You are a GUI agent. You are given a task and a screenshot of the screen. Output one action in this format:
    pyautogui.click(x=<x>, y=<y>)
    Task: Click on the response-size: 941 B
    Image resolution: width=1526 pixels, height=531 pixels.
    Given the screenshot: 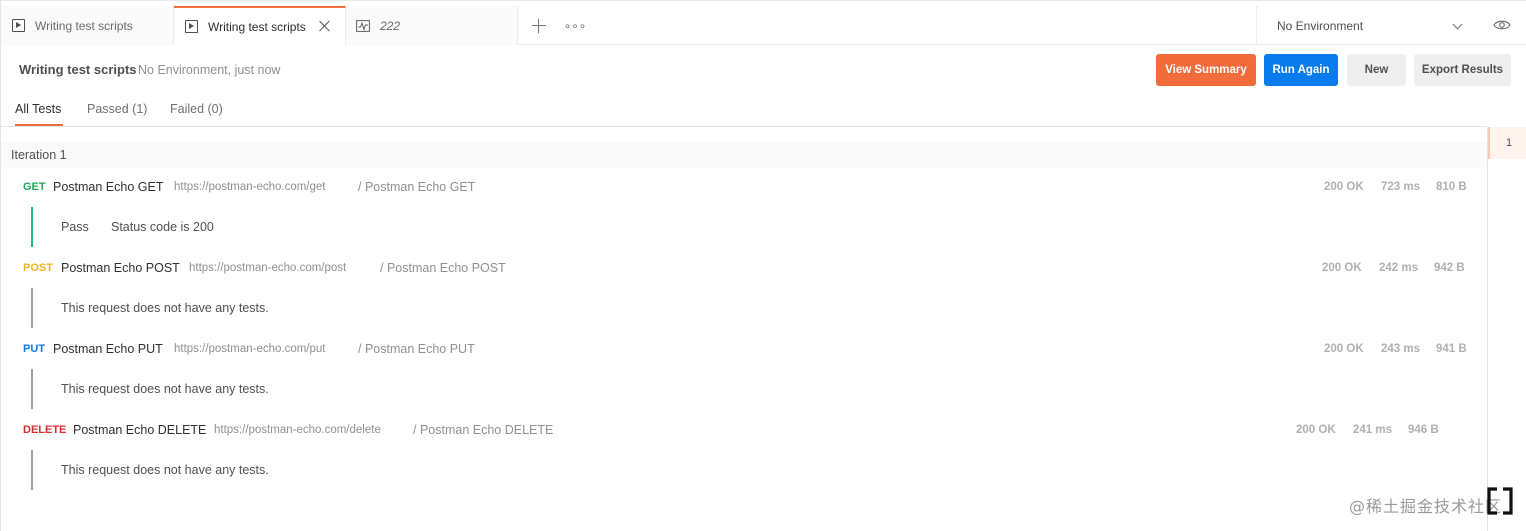 What is the action you would take?
    pyautogui.click(x=1451, y=349)
    